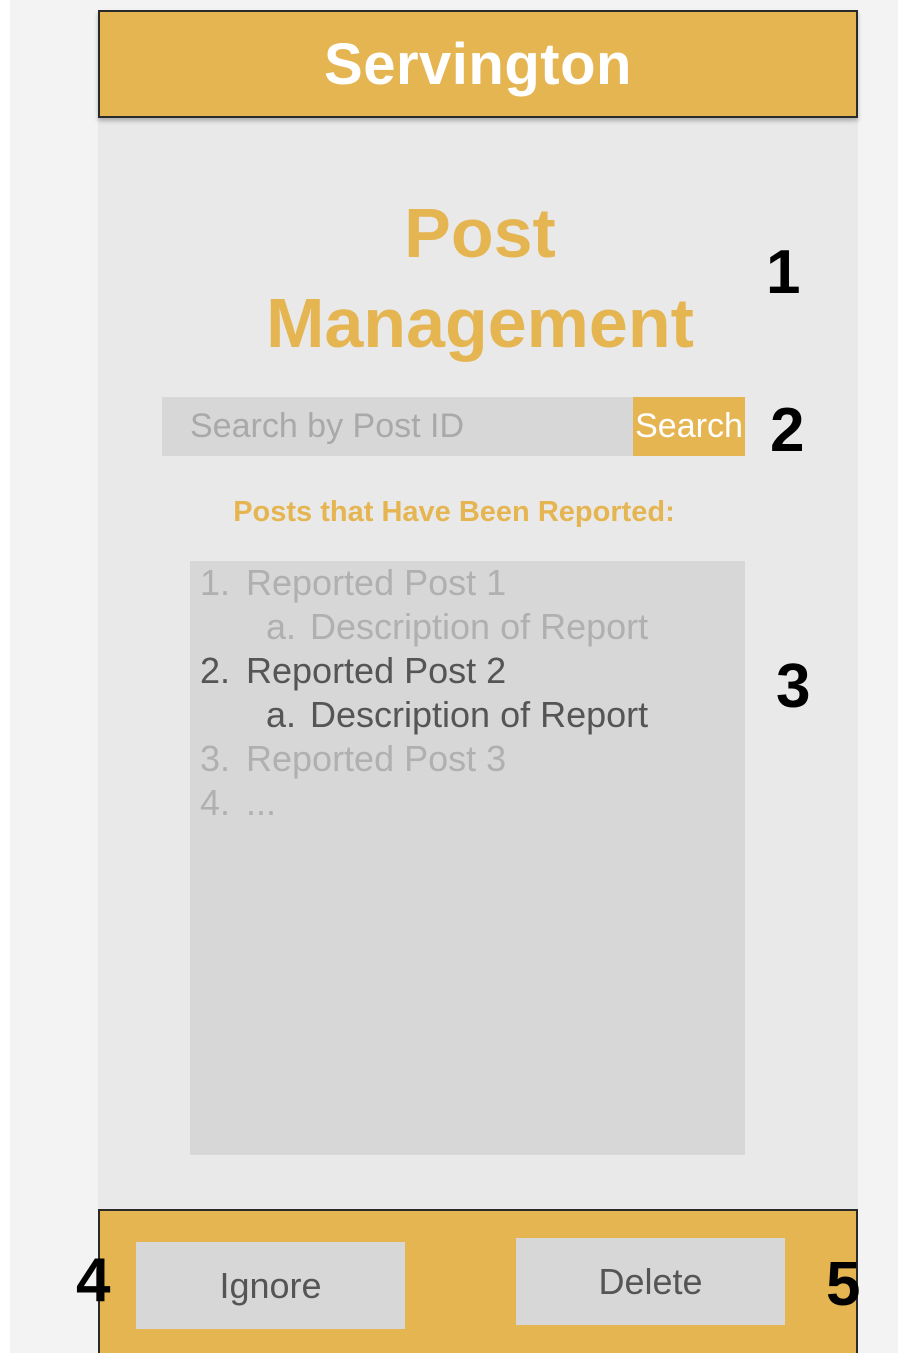 This screenshot has height=1353, width=908. I want to click on delete-button: Delete, so click(650, 1281).